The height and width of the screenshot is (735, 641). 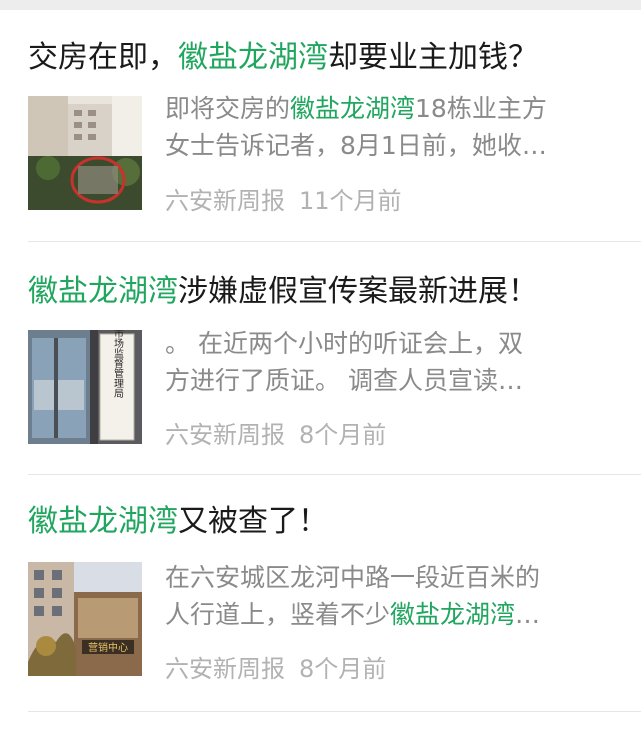 I want to click on article-meta: 六安新周报 11个月前, so click(x=283, y=201).